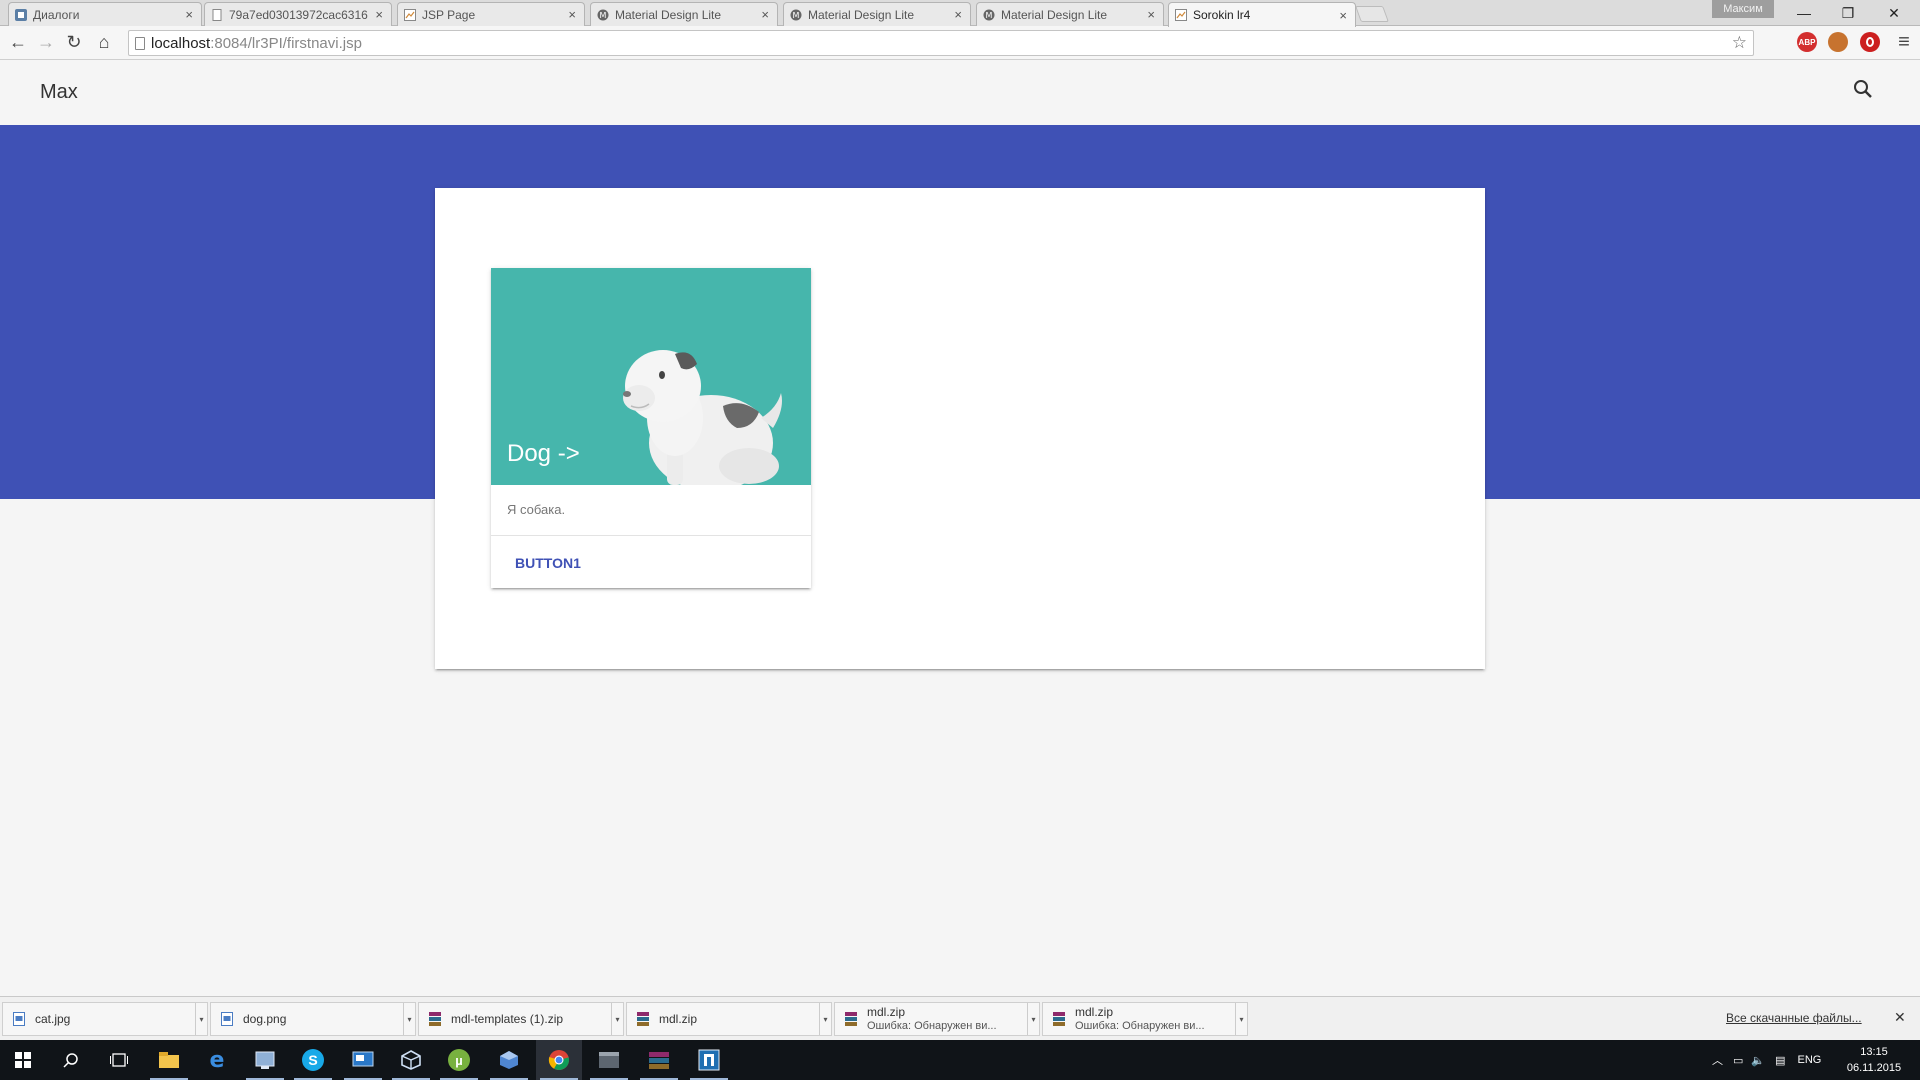 The width and height of the screenshot is (1920, 1080). I want to click on action-center-icon: ▤, so click(1780, 1060).